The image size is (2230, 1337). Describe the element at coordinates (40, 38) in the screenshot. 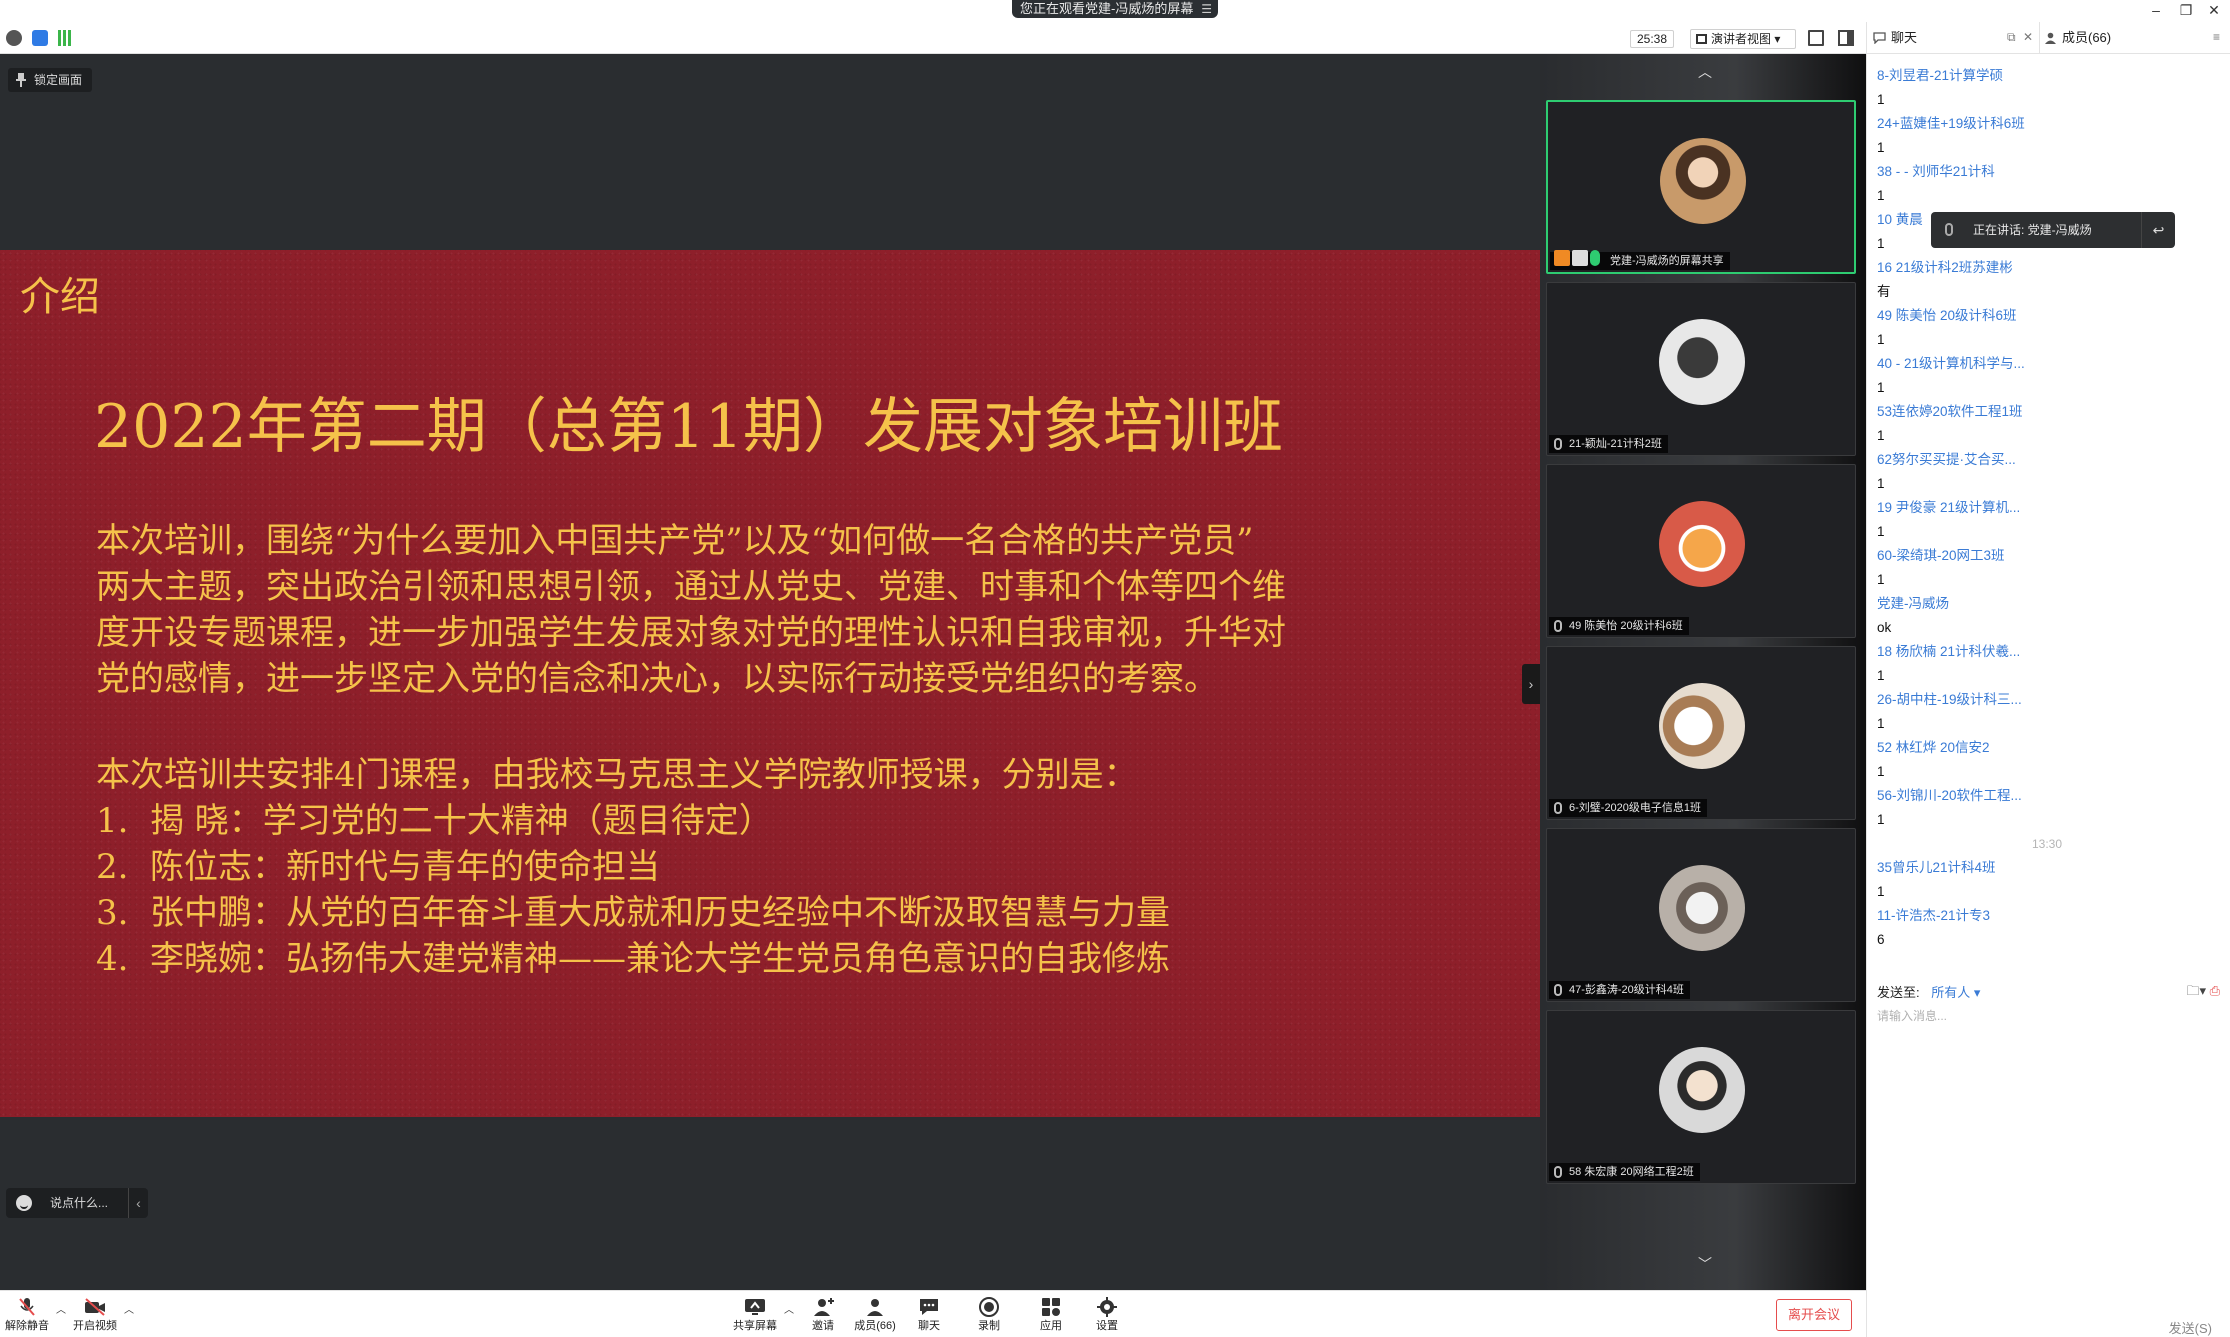

I see `shield-icon` at that location.